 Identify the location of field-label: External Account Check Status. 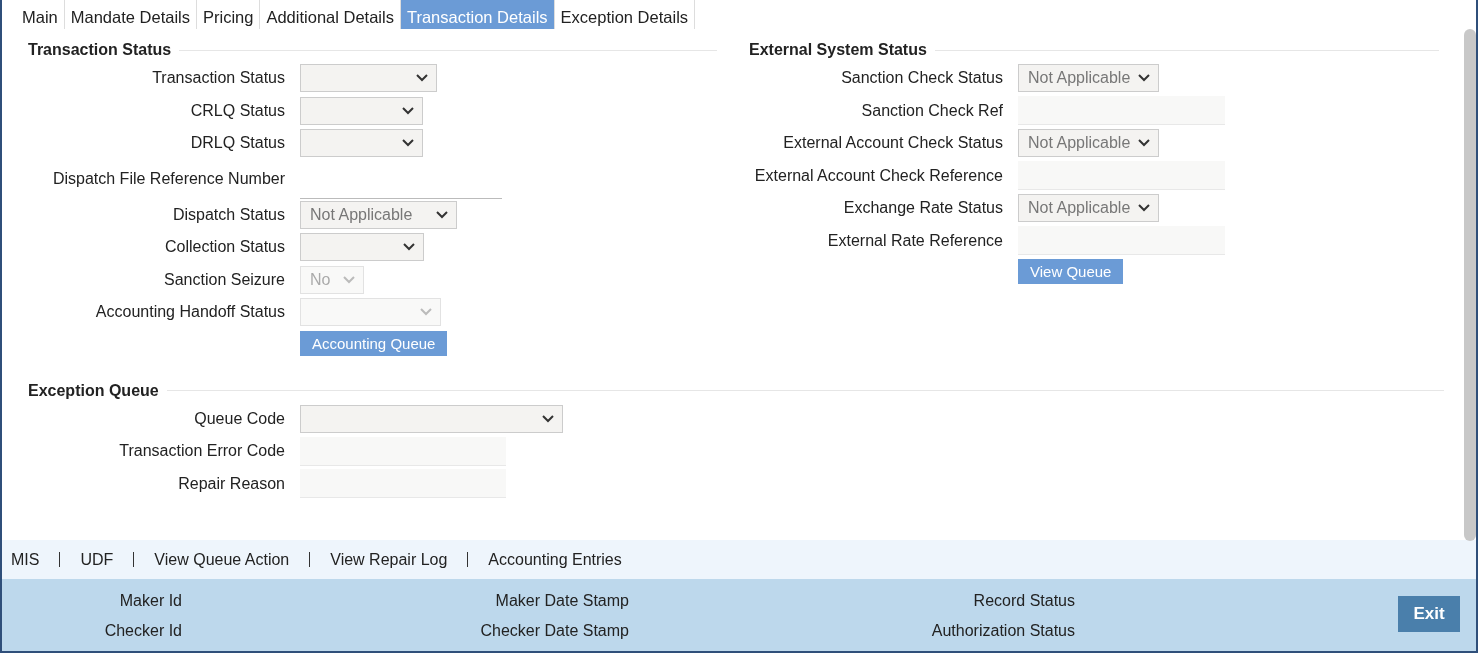
(893, 143).